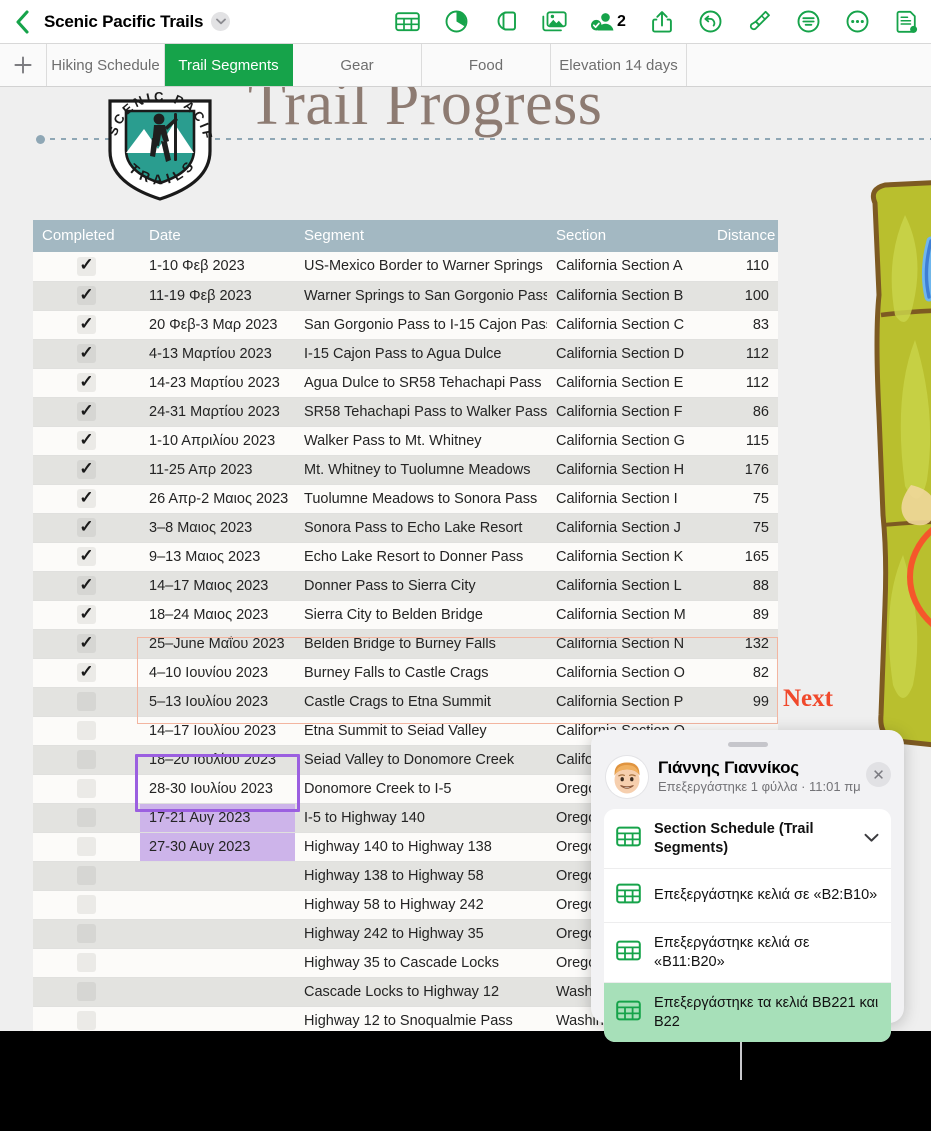 The height and width of the screenshot is (1131, 931). Describe the element at coordinates (217, 441) in the screenshot. I see `cell-date: 1-10 Απριλίου 2023` at that location.